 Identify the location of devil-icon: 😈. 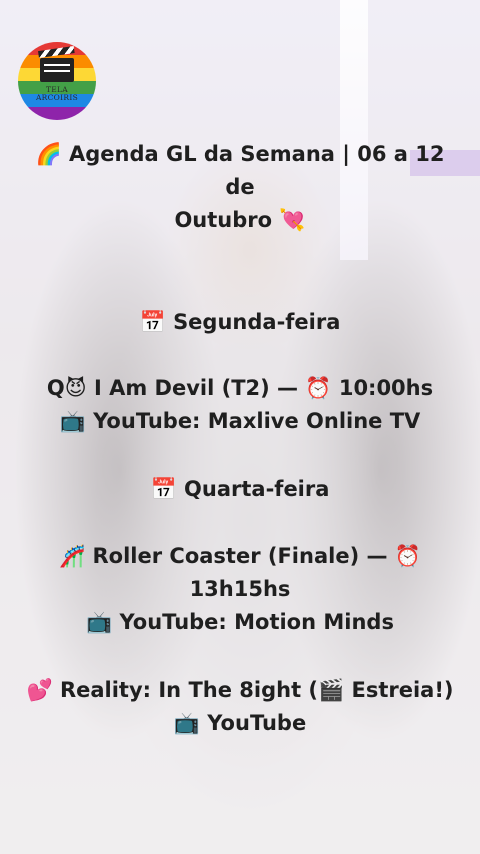
(75, 388).